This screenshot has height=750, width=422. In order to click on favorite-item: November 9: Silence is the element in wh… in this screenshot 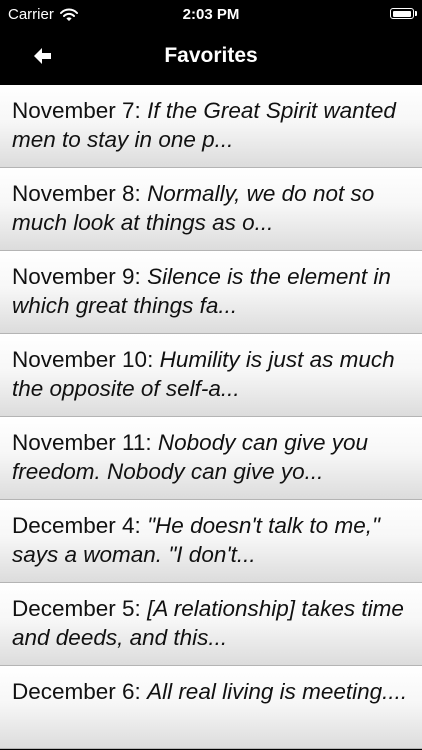, I will do `click(211, 292)`.